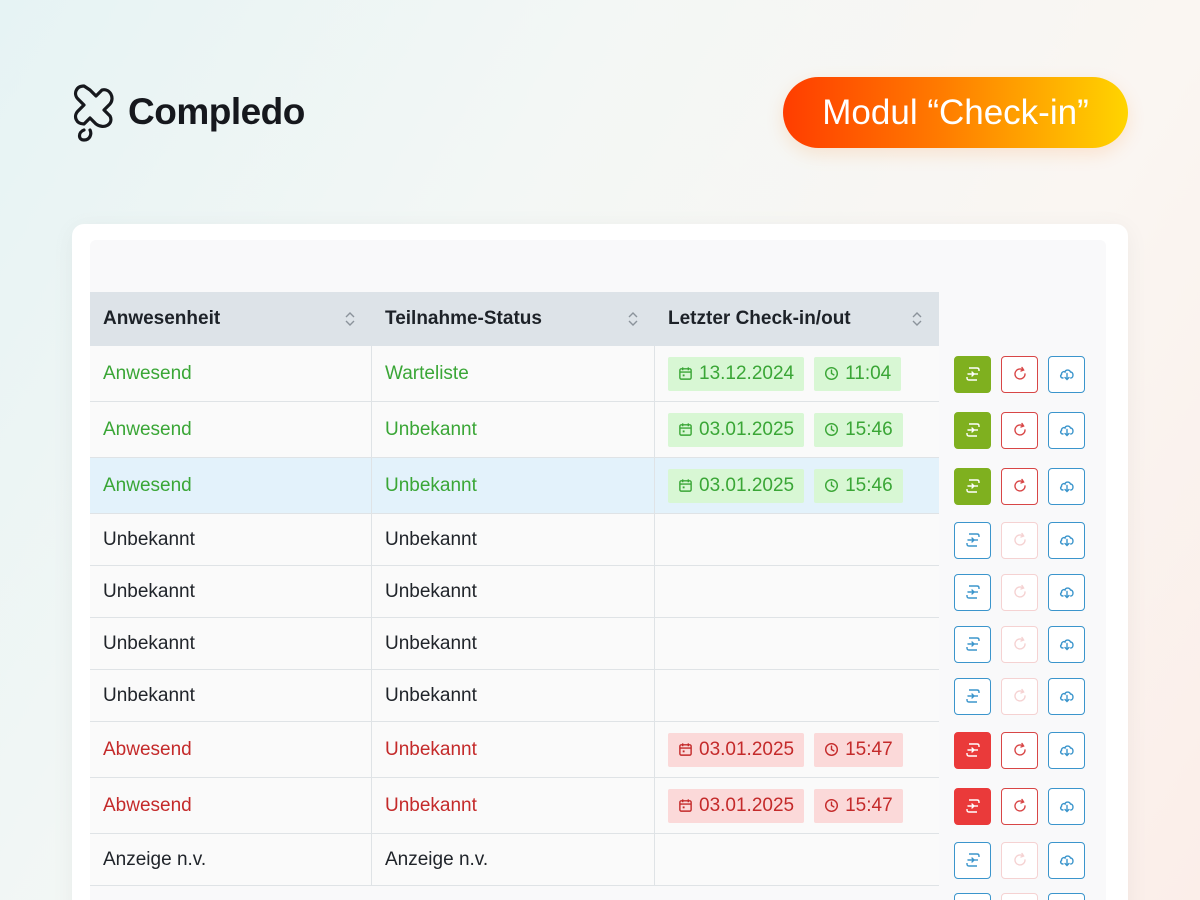 Image resolution: width=1200 pixels, height=900 pixels. I want to click on cell-teilnahme-status: Anzeige n.v., so click(513, 859).